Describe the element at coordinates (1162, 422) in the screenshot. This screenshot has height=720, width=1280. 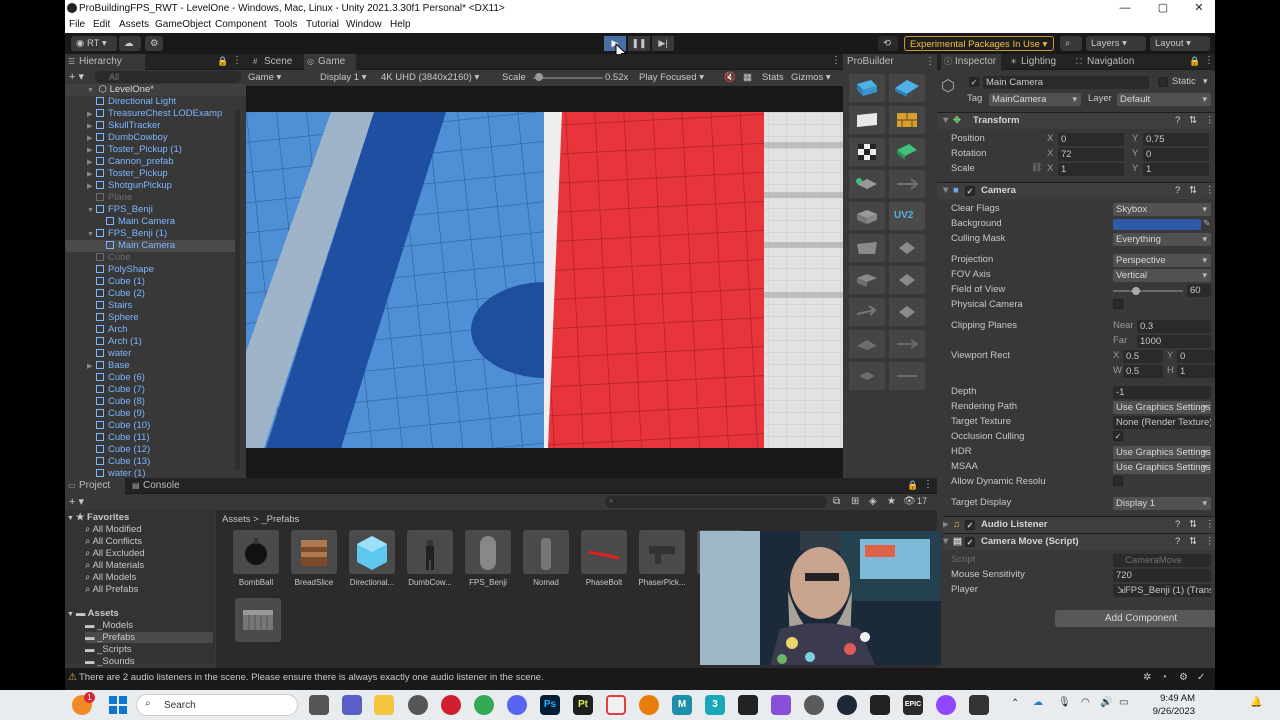
I see `target-texture-field: None (Render Texture)` at that location.